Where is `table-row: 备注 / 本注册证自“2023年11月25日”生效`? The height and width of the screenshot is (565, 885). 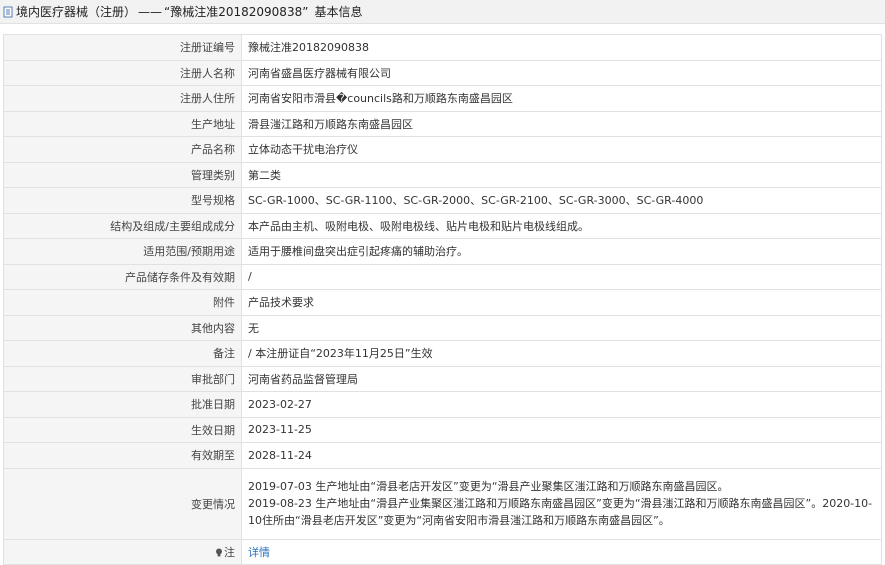 table-row: 备注 / 本注册证自“2023年11月25日”生效 is located at coordinates (442, 353).